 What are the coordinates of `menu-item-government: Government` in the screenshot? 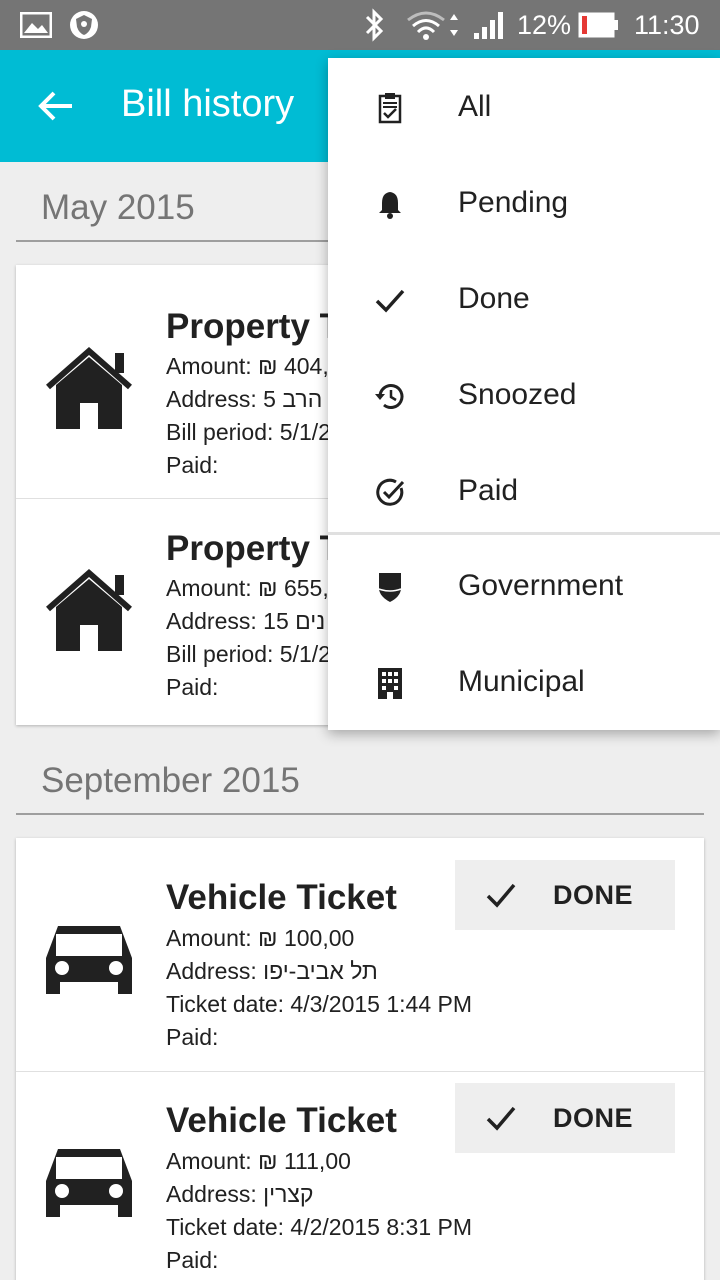 It's located at (524, 587).